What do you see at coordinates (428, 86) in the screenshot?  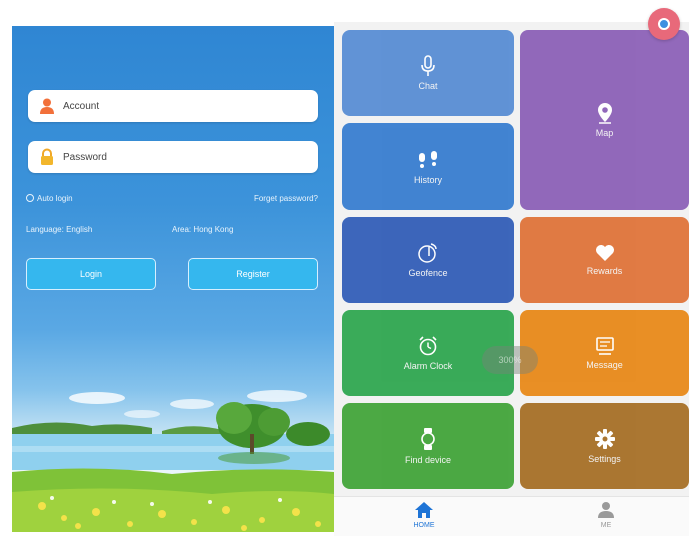 I see `chat-label: Chat` at bounding box center [428, 86].